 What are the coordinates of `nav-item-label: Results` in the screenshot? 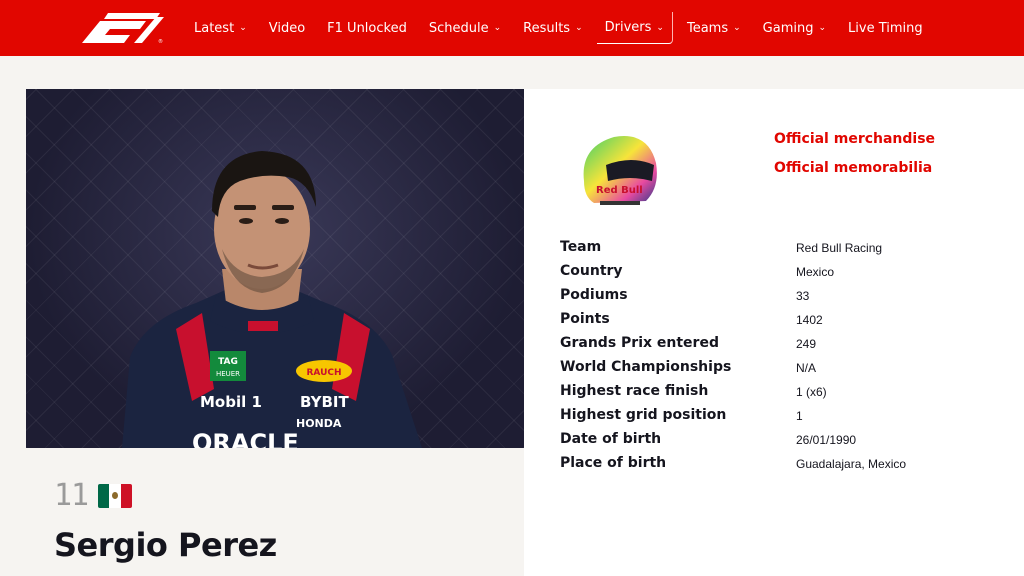 It's located at (547, 28).